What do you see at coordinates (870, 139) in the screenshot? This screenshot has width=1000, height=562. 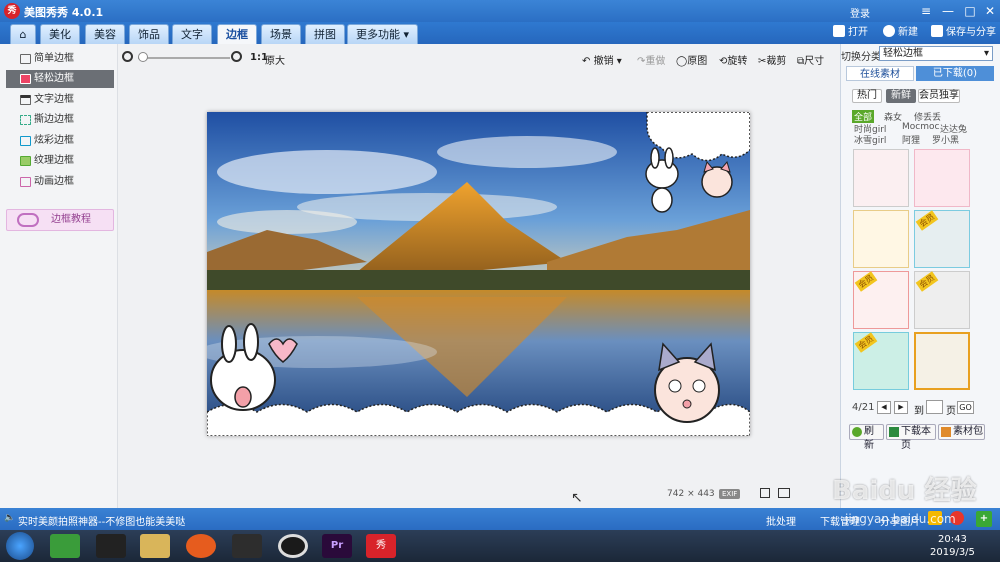 I see `tag-ice-girl: 冰雪girl` at bounding box center [870, 139].